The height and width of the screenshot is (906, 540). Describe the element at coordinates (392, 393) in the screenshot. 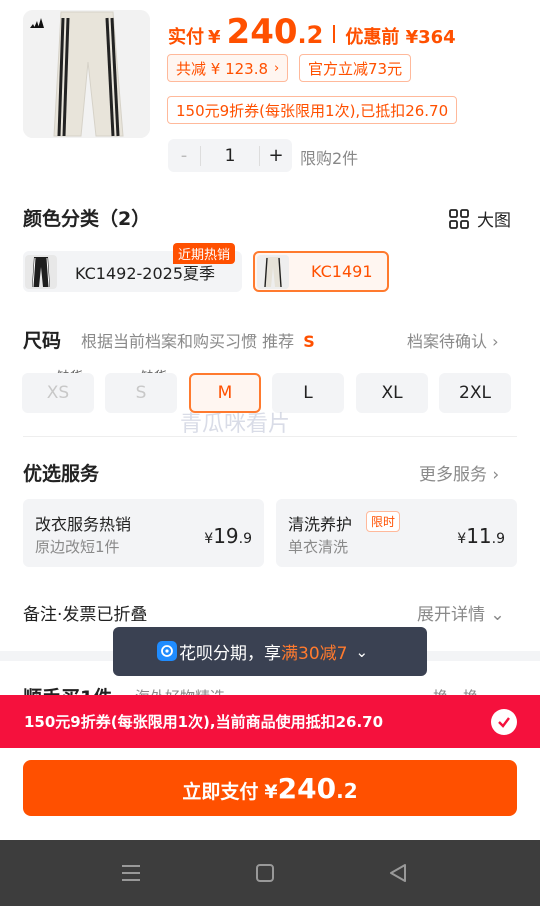

I see `size-option-xl: XL` at that location.